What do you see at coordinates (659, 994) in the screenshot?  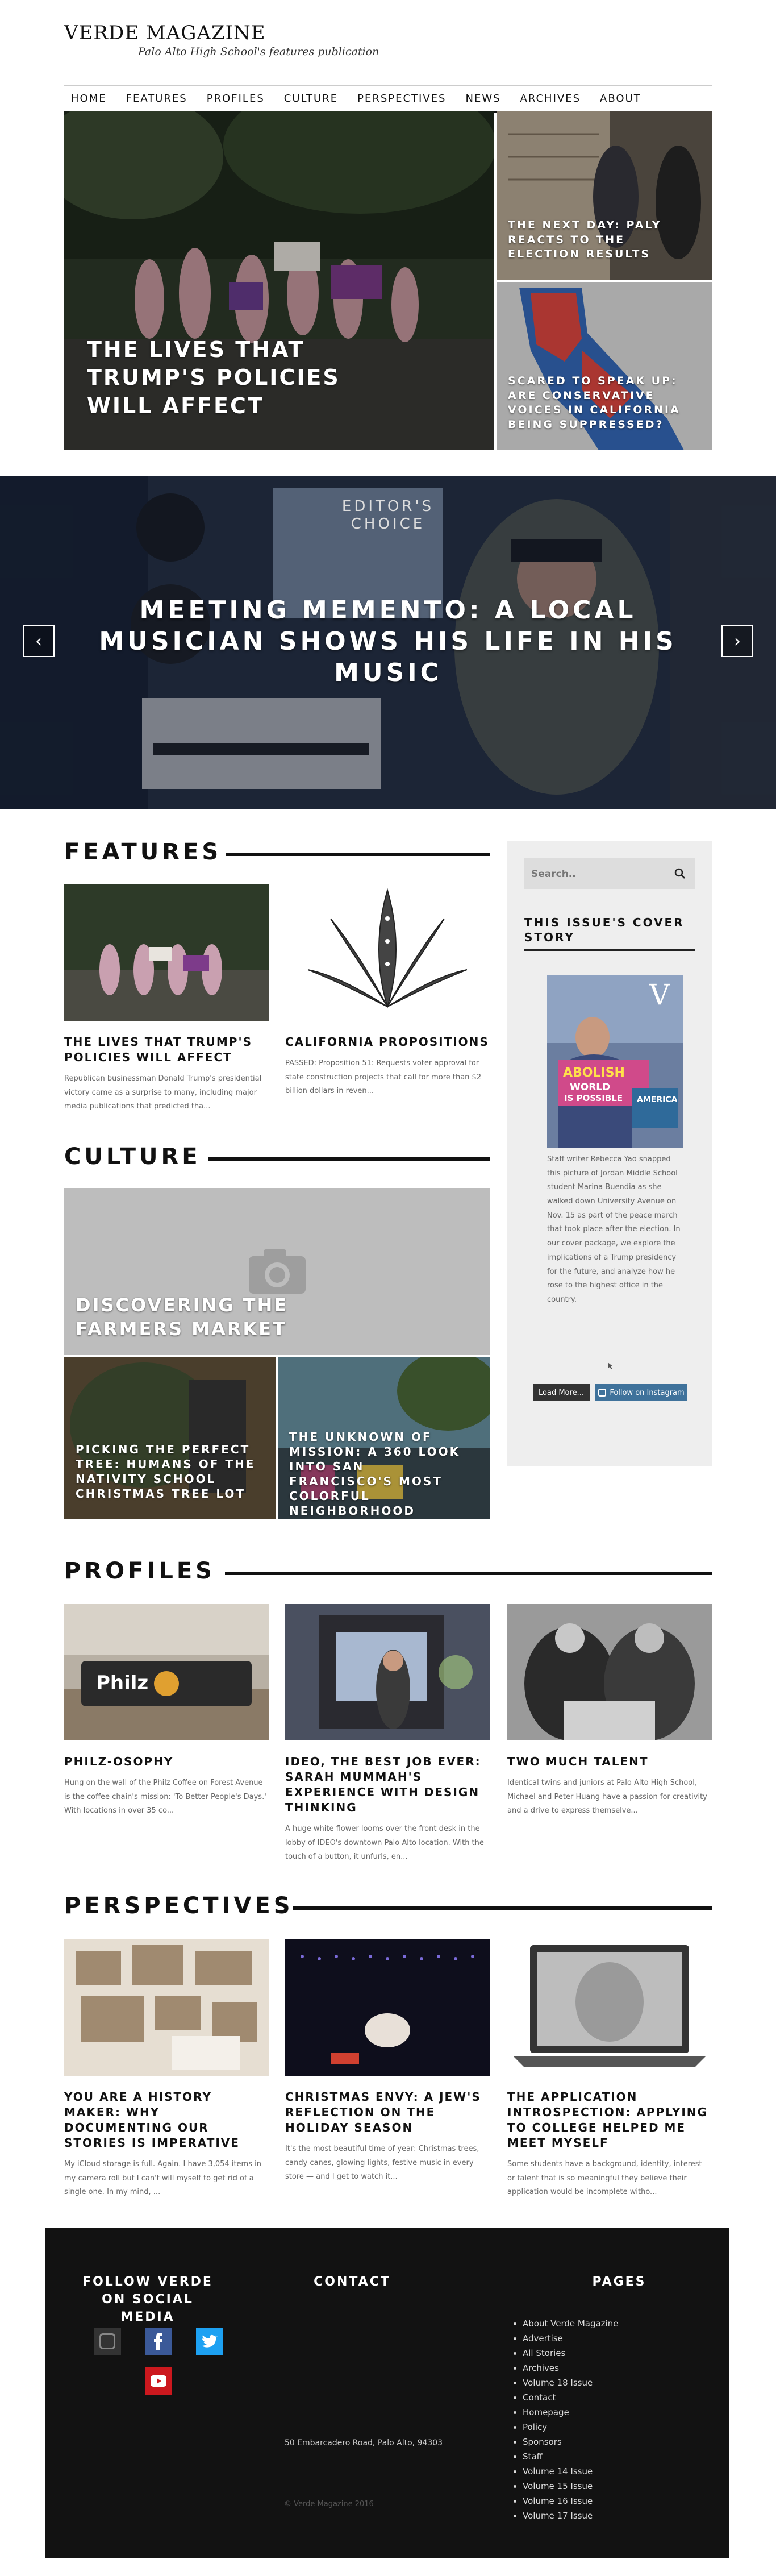 I see `cover-logo: V` at bounding box center [659, 994].